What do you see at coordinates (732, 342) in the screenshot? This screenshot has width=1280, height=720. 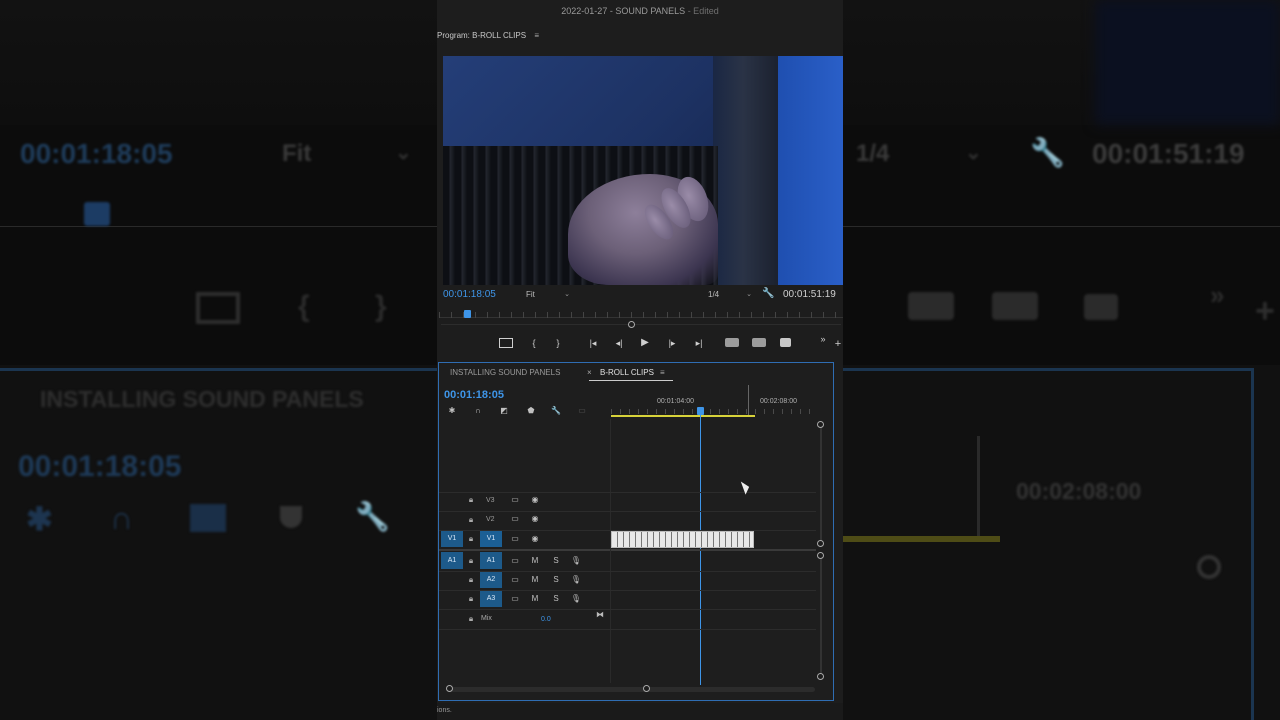 I see `lift-icon` at bounding box center [732, 342].